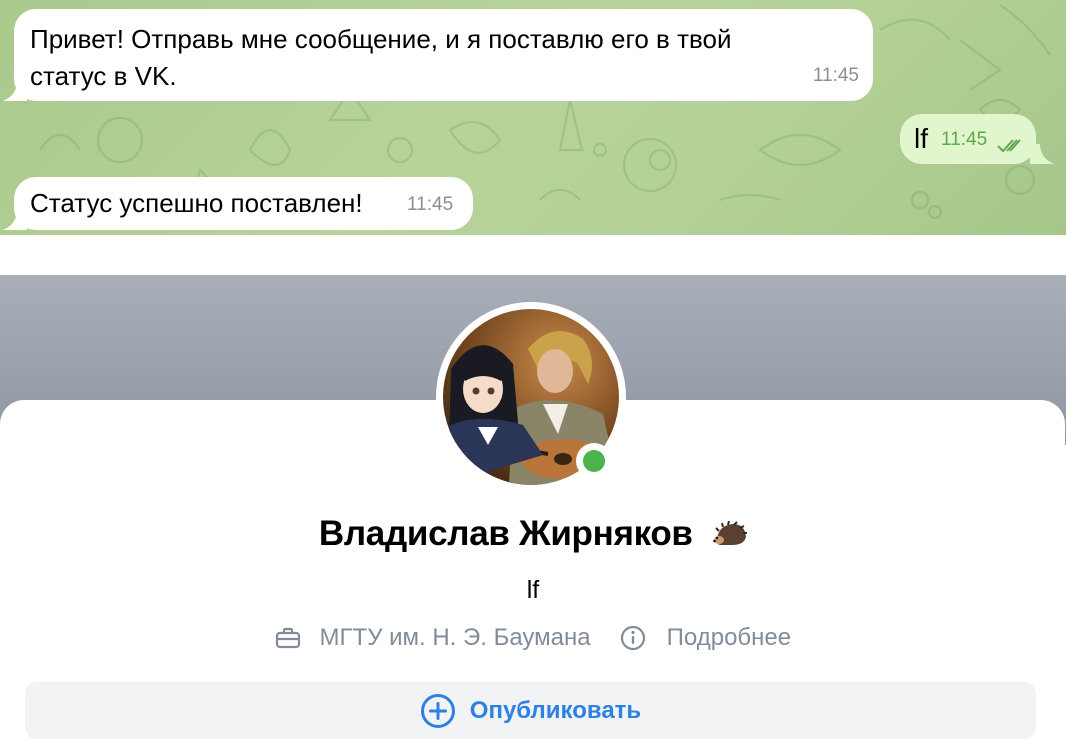  Describe the element at coordinates (594, 461) in the screenshot. I see `online-indicator` at that location.